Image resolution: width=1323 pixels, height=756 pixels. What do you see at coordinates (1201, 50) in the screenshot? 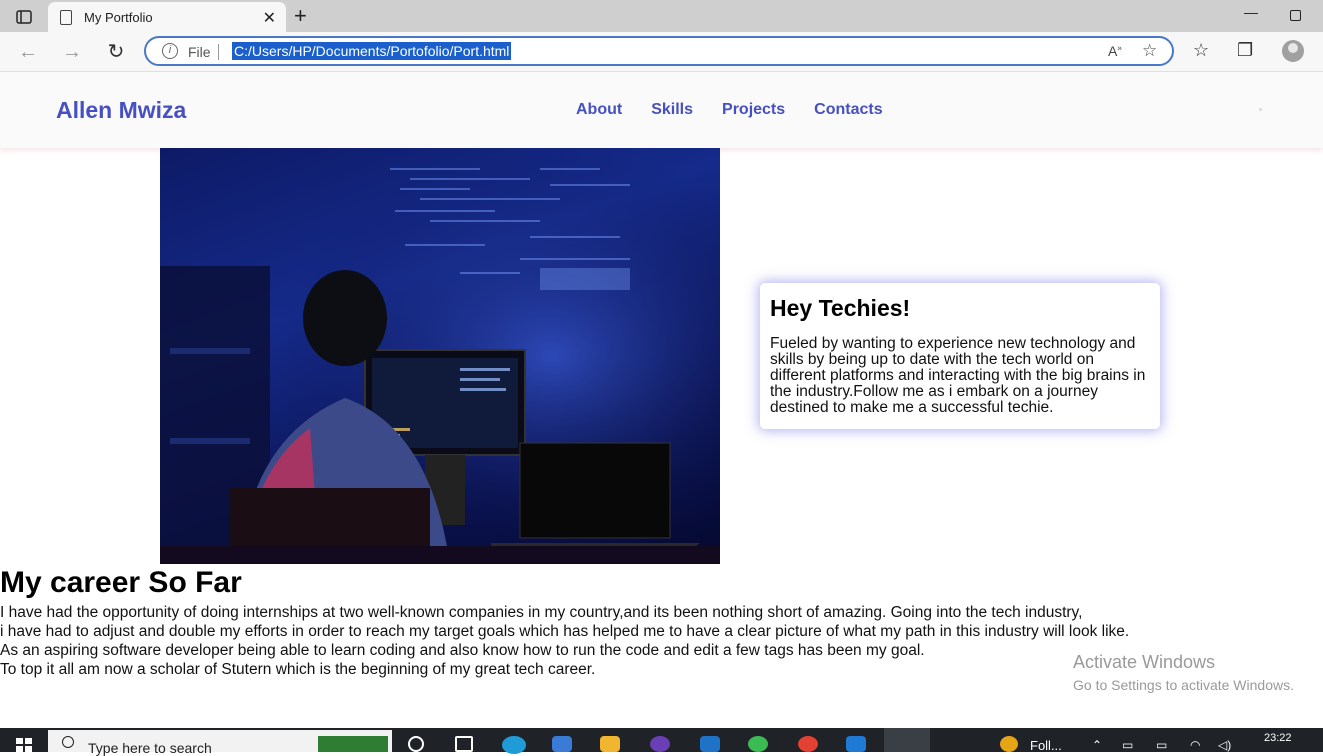
I see `favorites-icon: ☆` at bounding box center [1201, 50].